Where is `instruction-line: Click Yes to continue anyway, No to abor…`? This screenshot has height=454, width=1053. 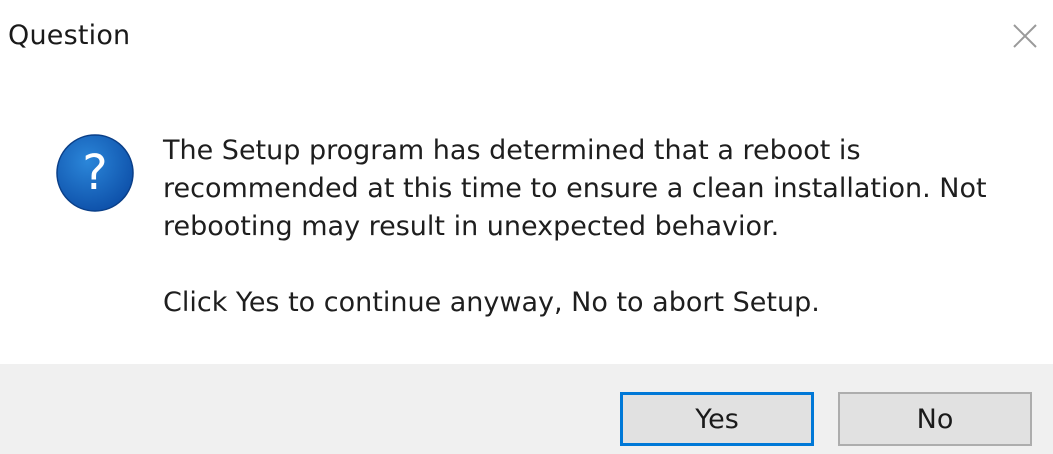
instruction-line: Click Yes to continue anyway, No to abor… is located at coordinates (491, 302).